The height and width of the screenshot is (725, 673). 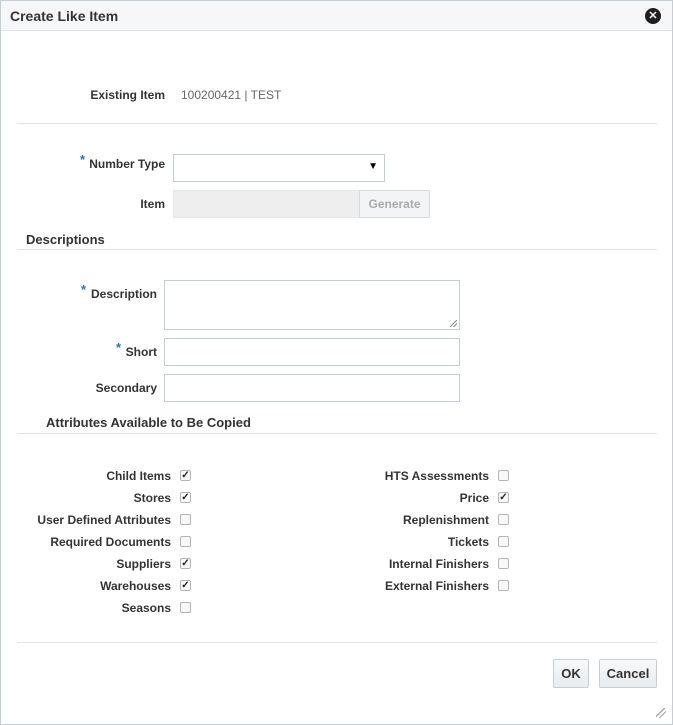 I want to click on external-finishers-label: External Finishers, so click(x=436, y=586).